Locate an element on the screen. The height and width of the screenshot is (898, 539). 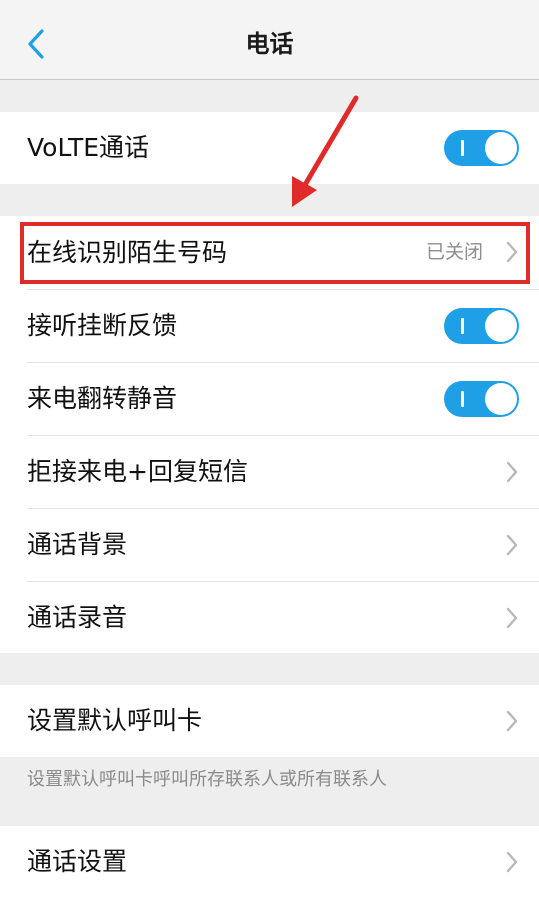
reject-sms-row: 拒接来电+回复短信 is located at coordinates (269, 472).